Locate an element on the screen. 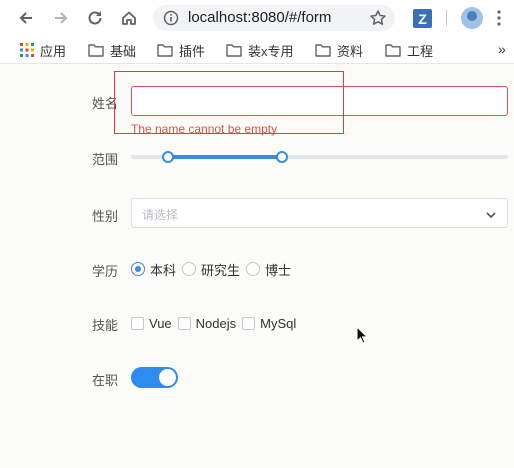 Image resolution: width=514 pixels, height=468 pixels. bookmark-star-icon is located at coordinates (378, 18).